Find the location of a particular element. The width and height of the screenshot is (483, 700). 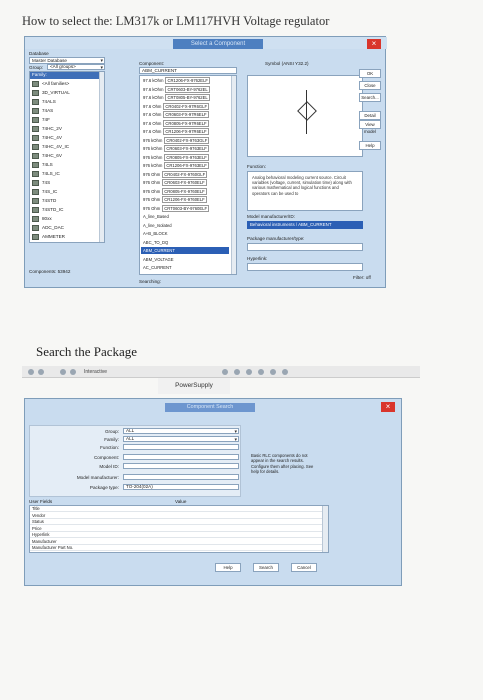

tab-powersupply: PowerSupply is located at coordinates (194, 386).